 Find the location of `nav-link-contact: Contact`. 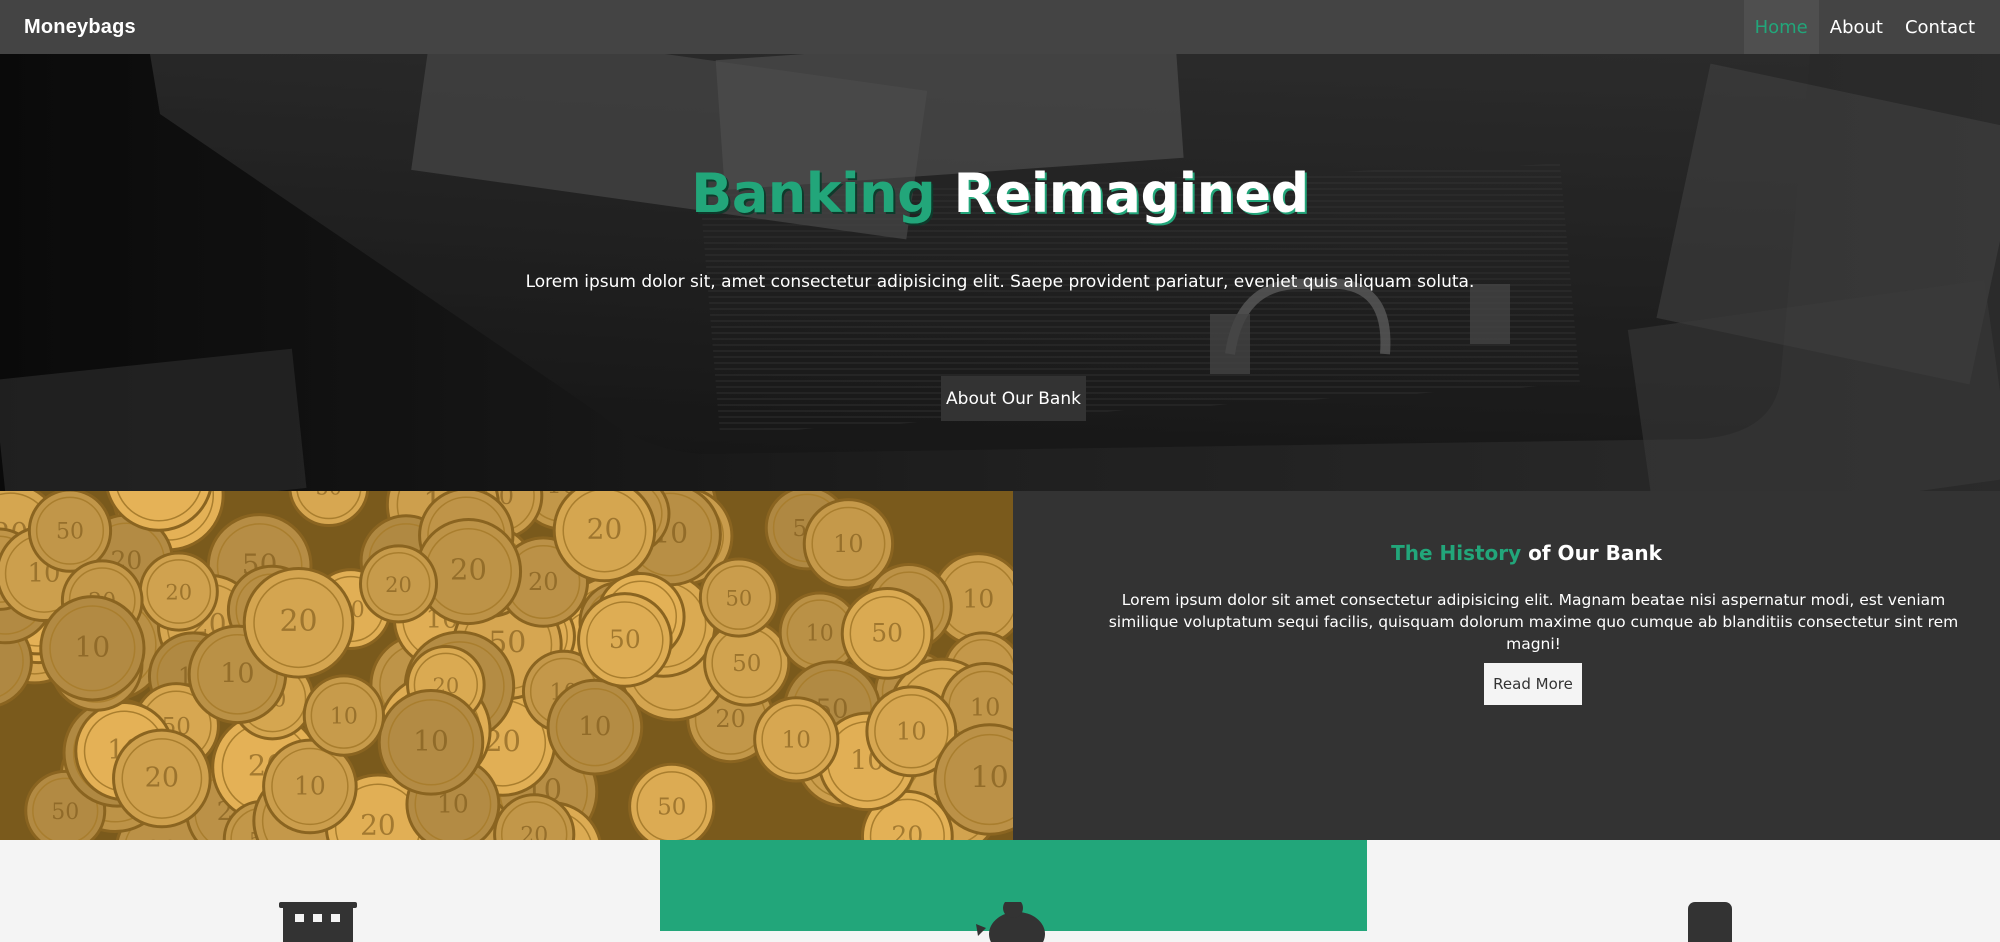

nav-link-contact: Contact is located at coordinates (1940, 27).